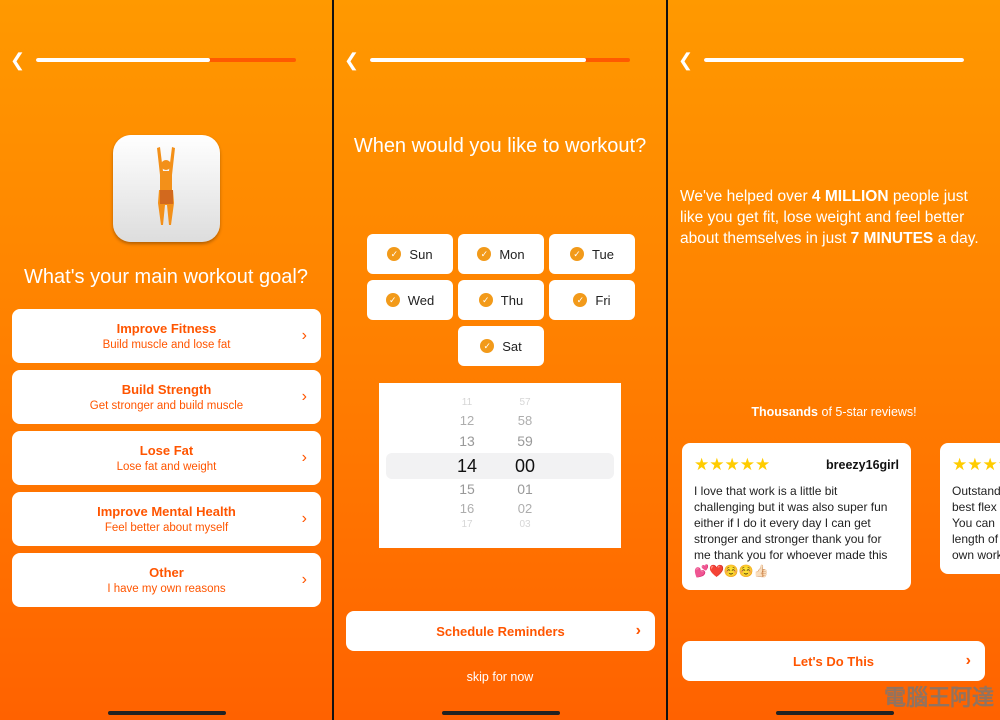 The image size is (1000, 720). Describe the element at coordinates (512, 346) in the screenshot. I see `day-label: Sat` at that location.